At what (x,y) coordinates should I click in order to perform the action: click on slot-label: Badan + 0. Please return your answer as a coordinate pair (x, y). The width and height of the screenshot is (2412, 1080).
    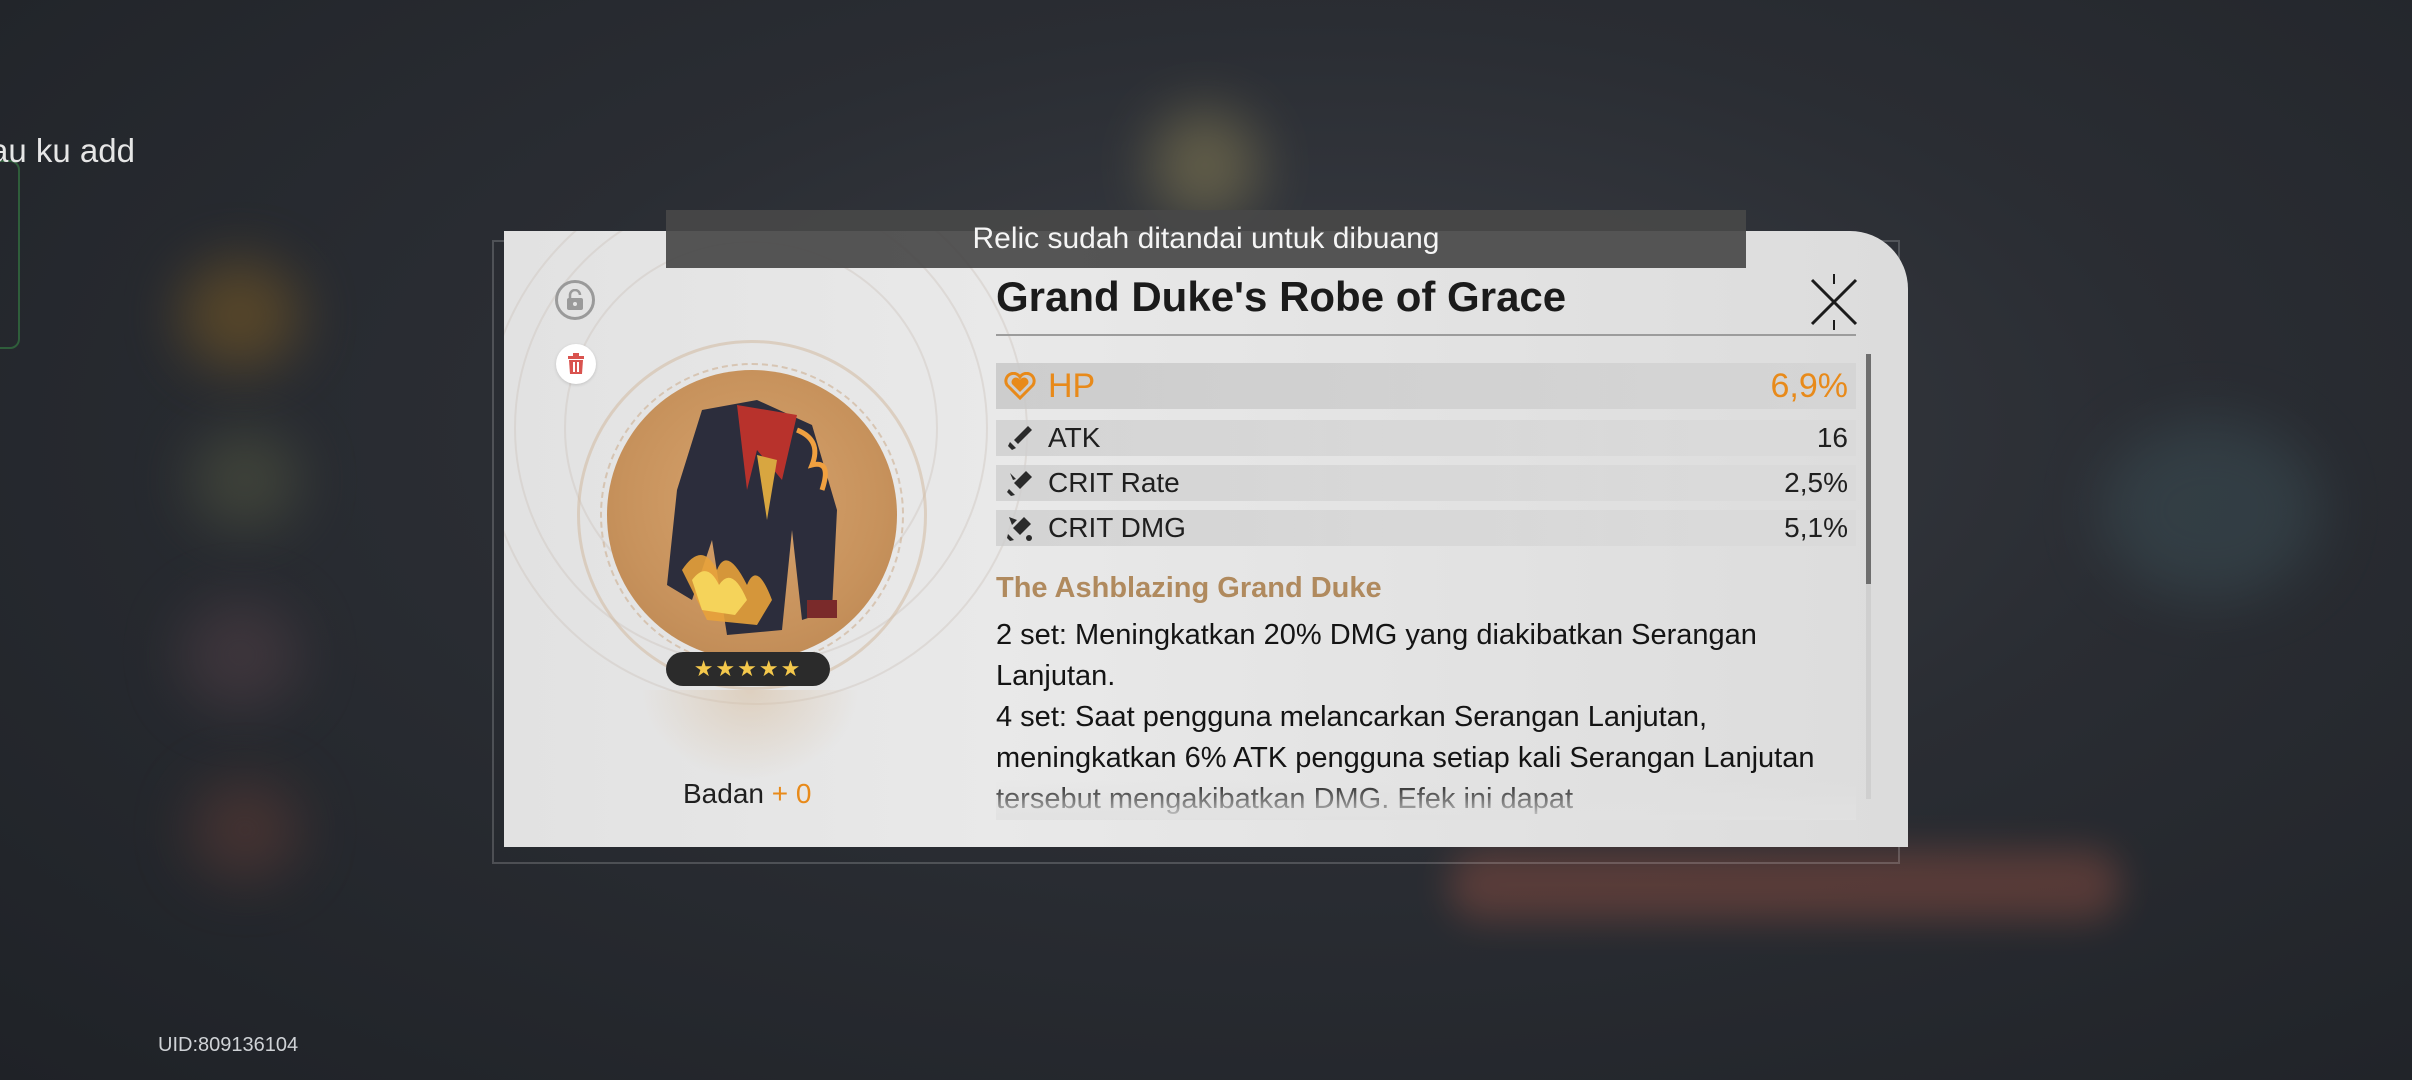
    Looking at the image, I should click on (747, 794).